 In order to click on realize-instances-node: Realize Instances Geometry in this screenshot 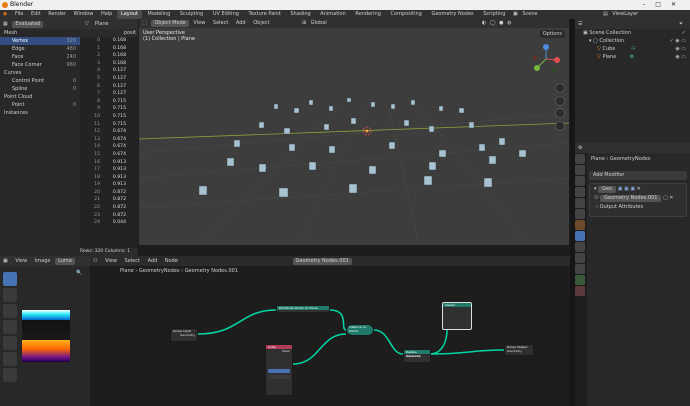, I will do `click(417, 356)`.